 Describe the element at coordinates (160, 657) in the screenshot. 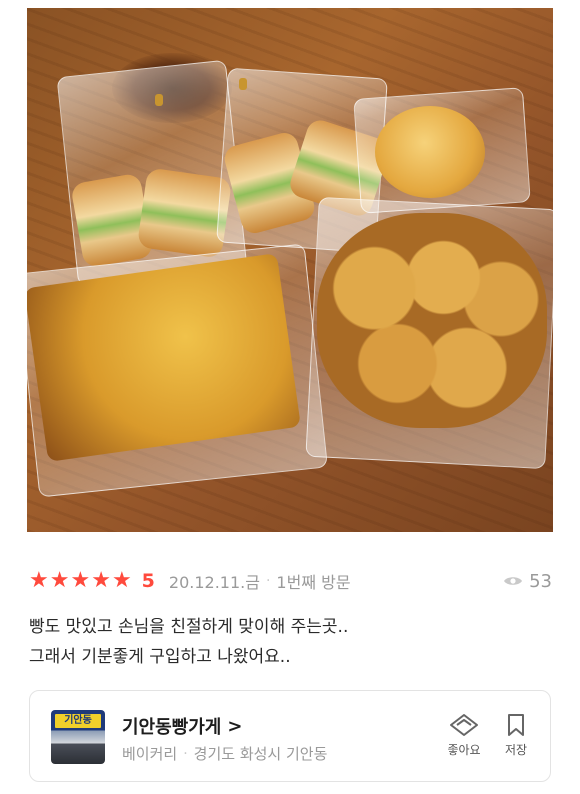

I see `review-text-line: 그래서 기분좋게 구입하고 나왔어요..` at that location.